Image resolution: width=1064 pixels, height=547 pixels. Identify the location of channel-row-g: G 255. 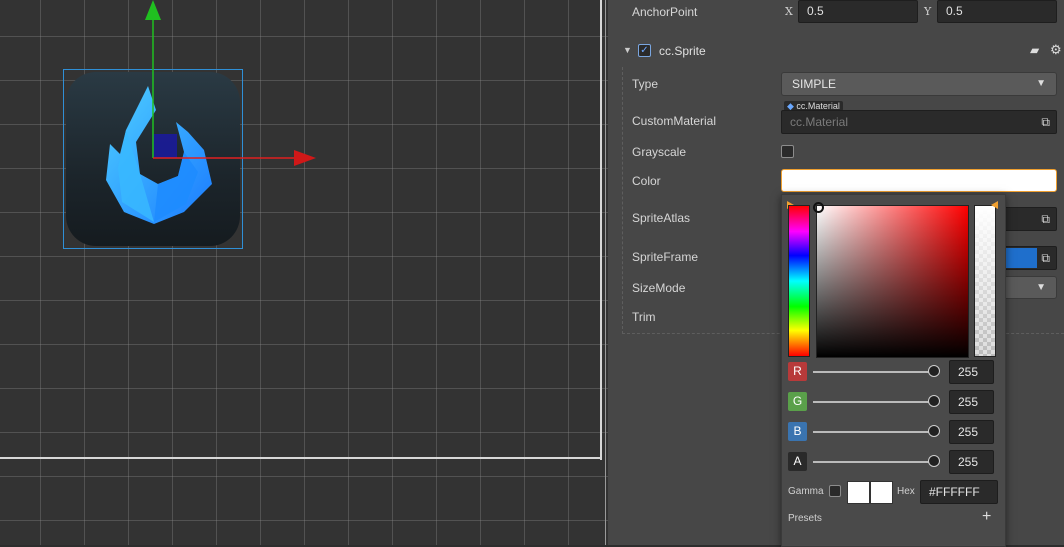
(893, 402).